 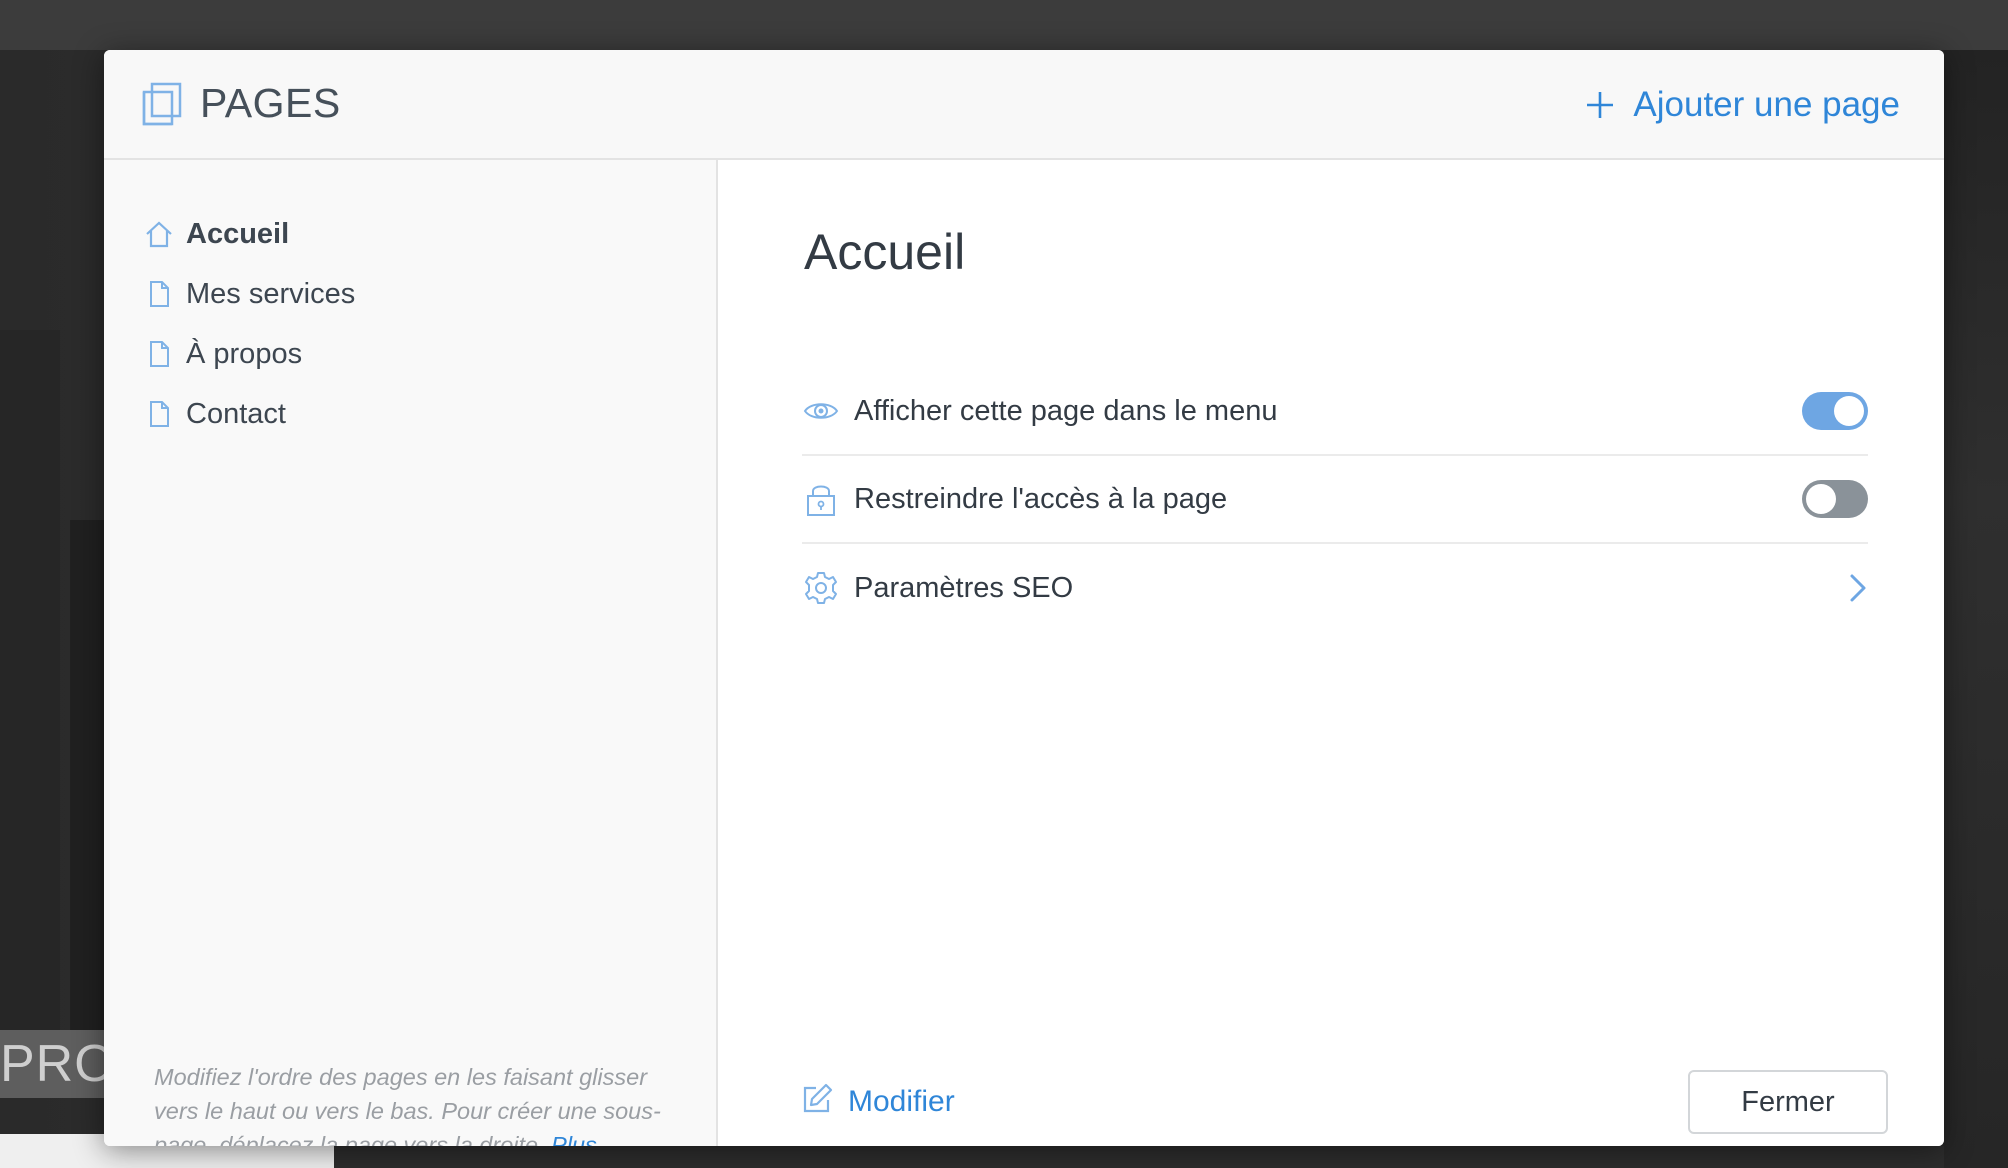 I want to click on close-button: Fermer, so click(x=1788, y=1102).